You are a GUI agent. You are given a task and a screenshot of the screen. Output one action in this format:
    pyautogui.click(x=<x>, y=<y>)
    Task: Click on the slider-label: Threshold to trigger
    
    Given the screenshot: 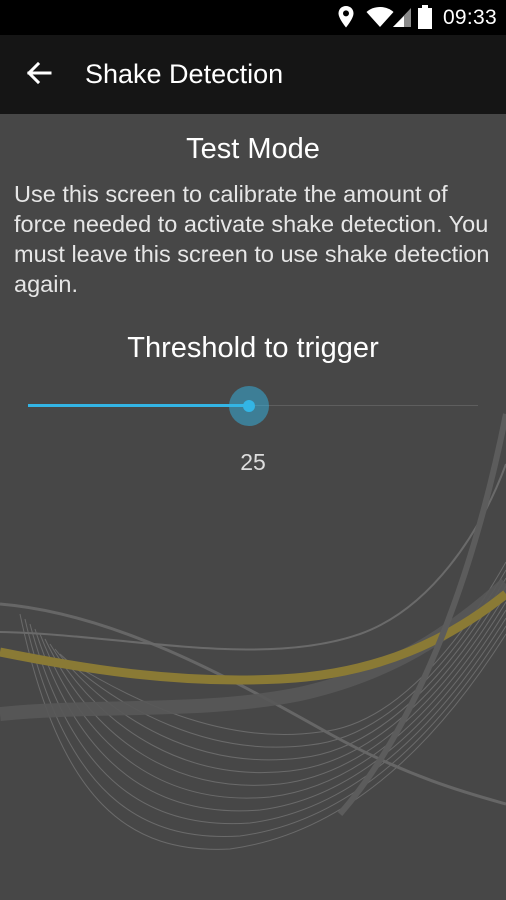 What is the action you would take?
    pyautogui.click(x=253, y=348)
    